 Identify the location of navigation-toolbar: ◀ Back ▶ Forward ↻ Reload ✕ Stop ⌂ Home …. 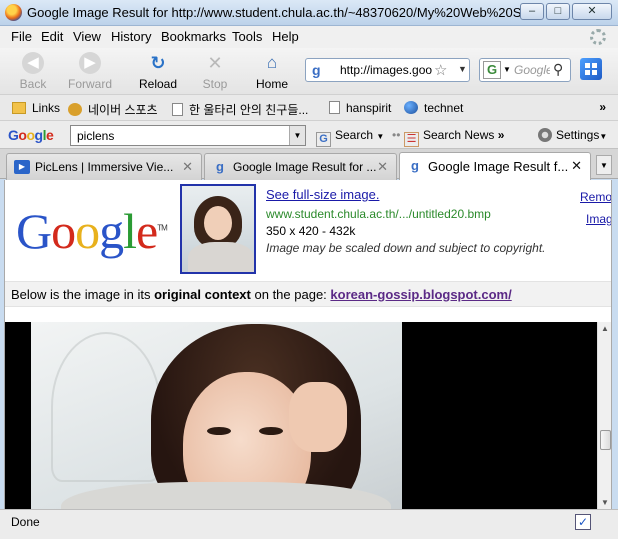
(309, 71).